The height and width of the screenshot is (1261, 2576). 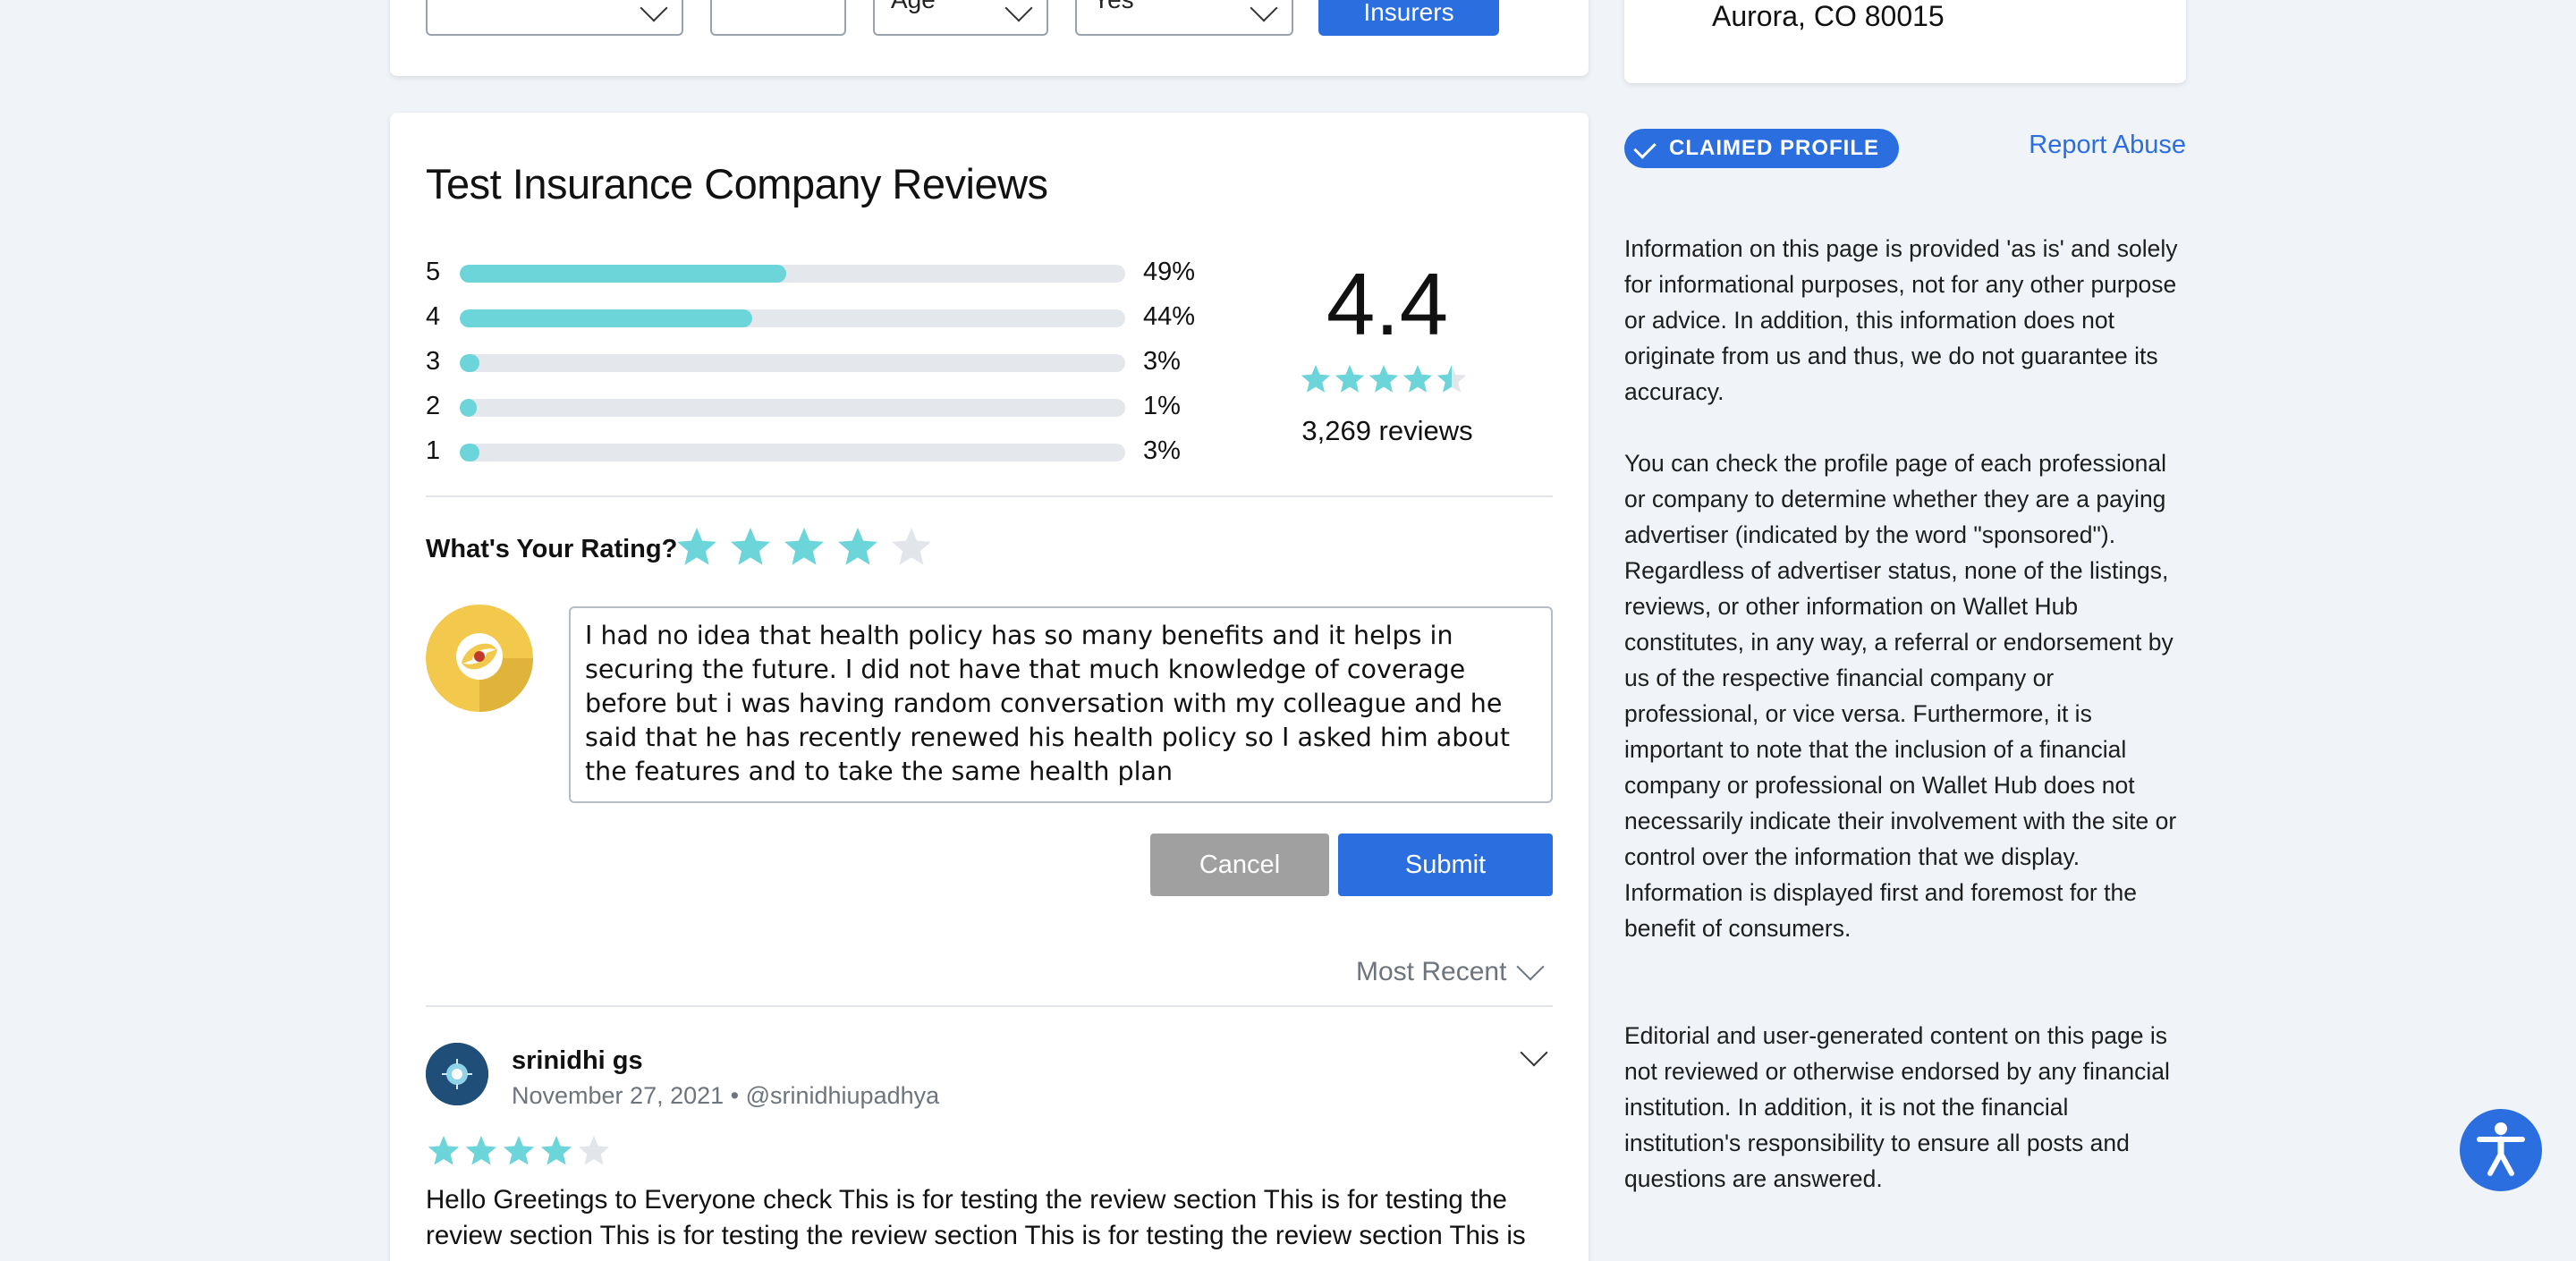 I want to click on review-count: 3,269 reviews, so click(x=1387, y=430).